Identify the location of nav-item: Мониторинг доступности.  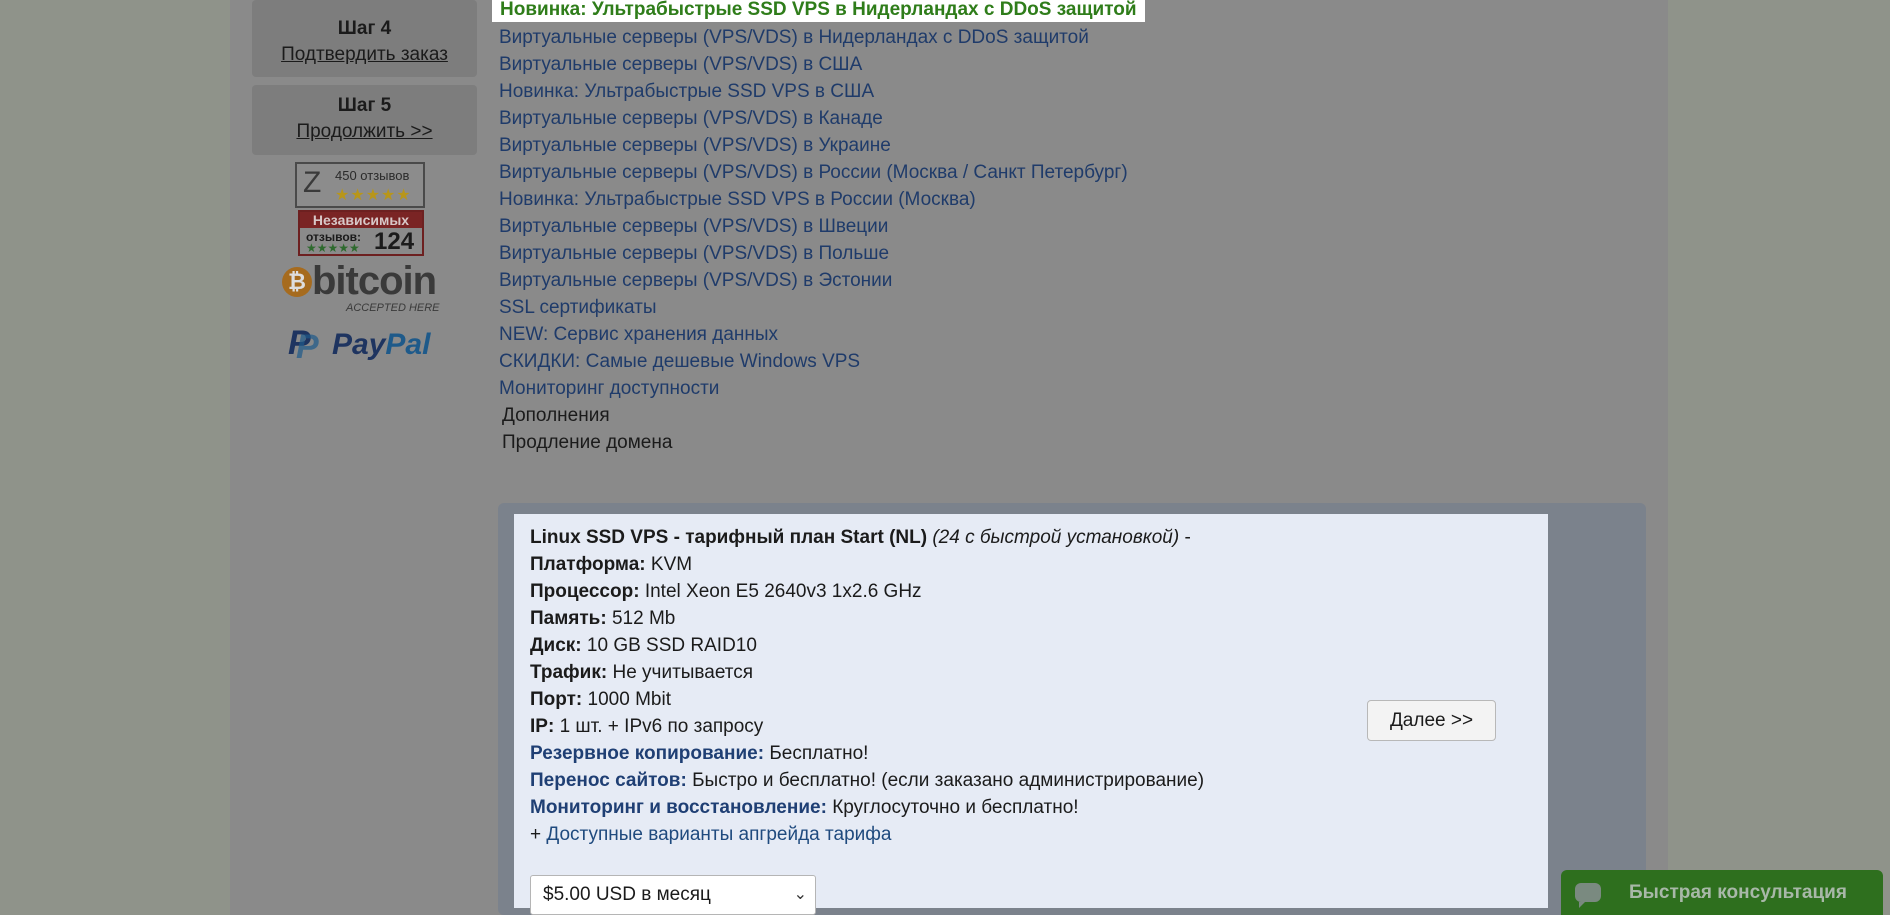
(813, 388).